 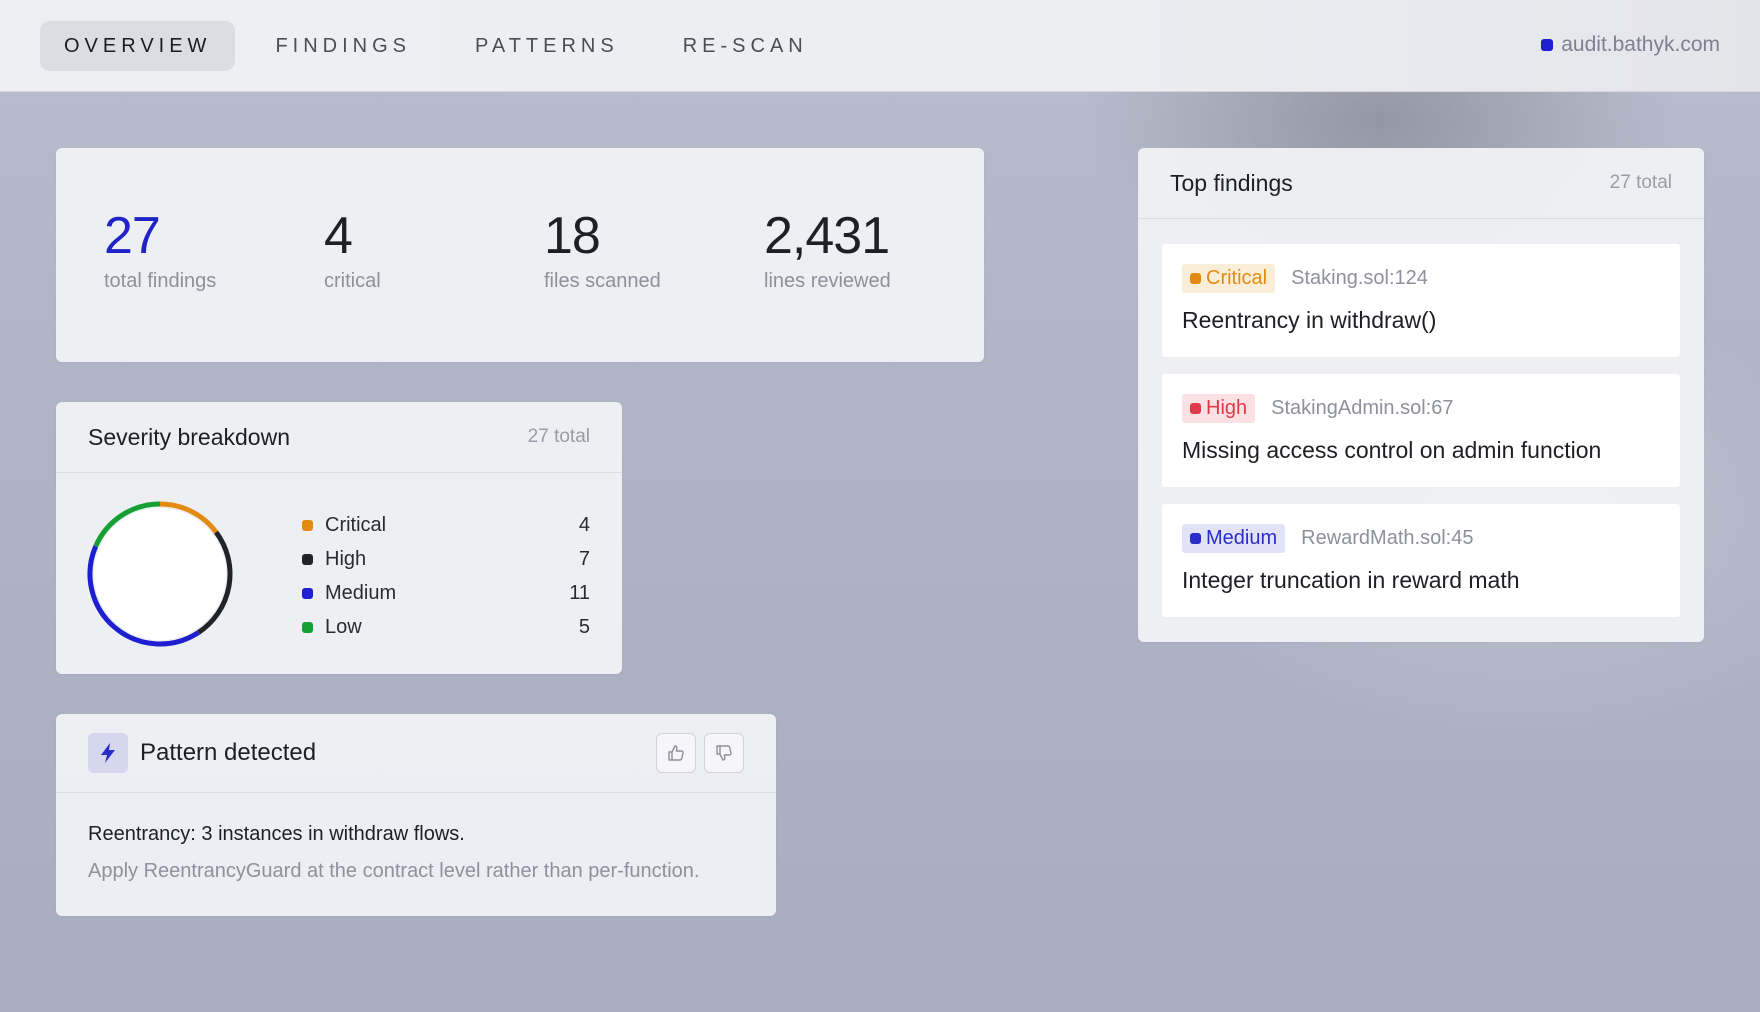 I want to click on stat-label: files scanned, so click(x=602, y=281).